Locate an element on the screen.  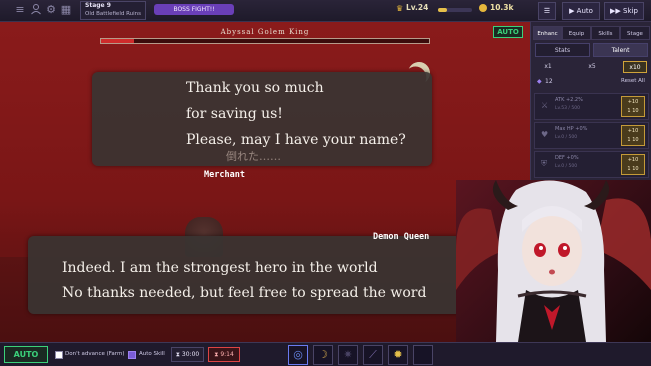
stat-row-def: ⛨ DEF +0% Lv.0 / 500 +10 1 10 is located at coordinates (591, 164).